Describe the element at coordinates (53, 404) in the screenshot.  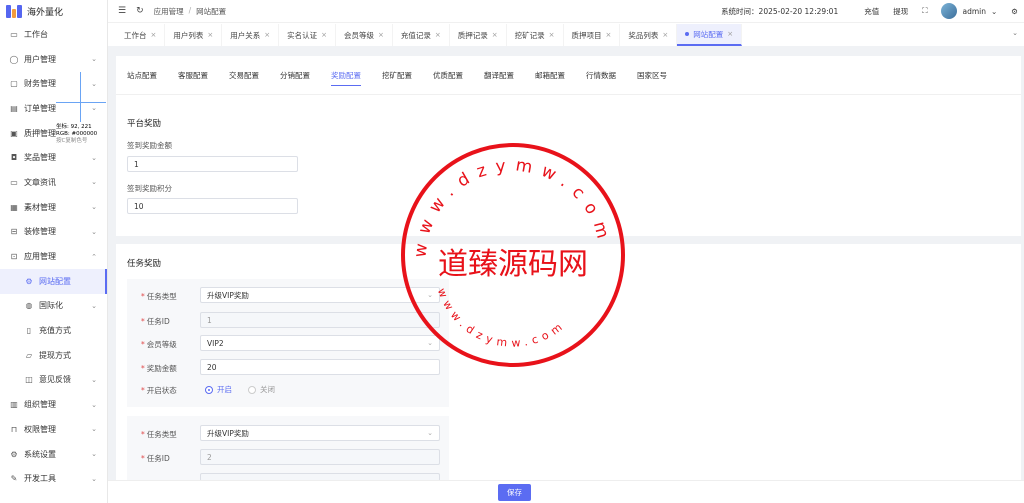
I see `sidebar-item-org: ▥ 组织管理 ⌄` at that location.